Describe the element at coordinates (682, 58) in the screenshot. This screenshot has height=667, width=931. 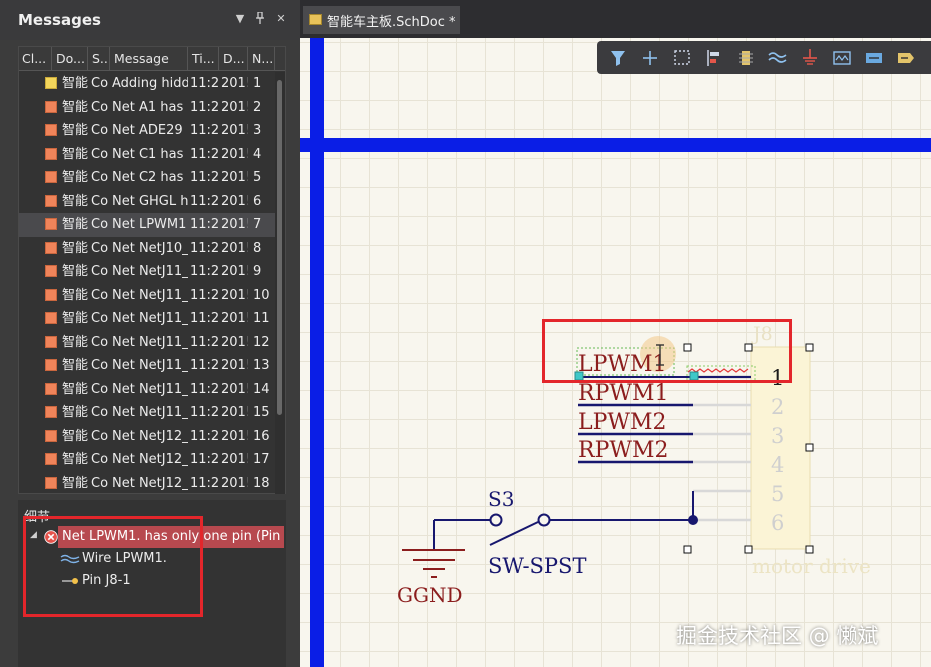
I see `select-rect-button` at that location.